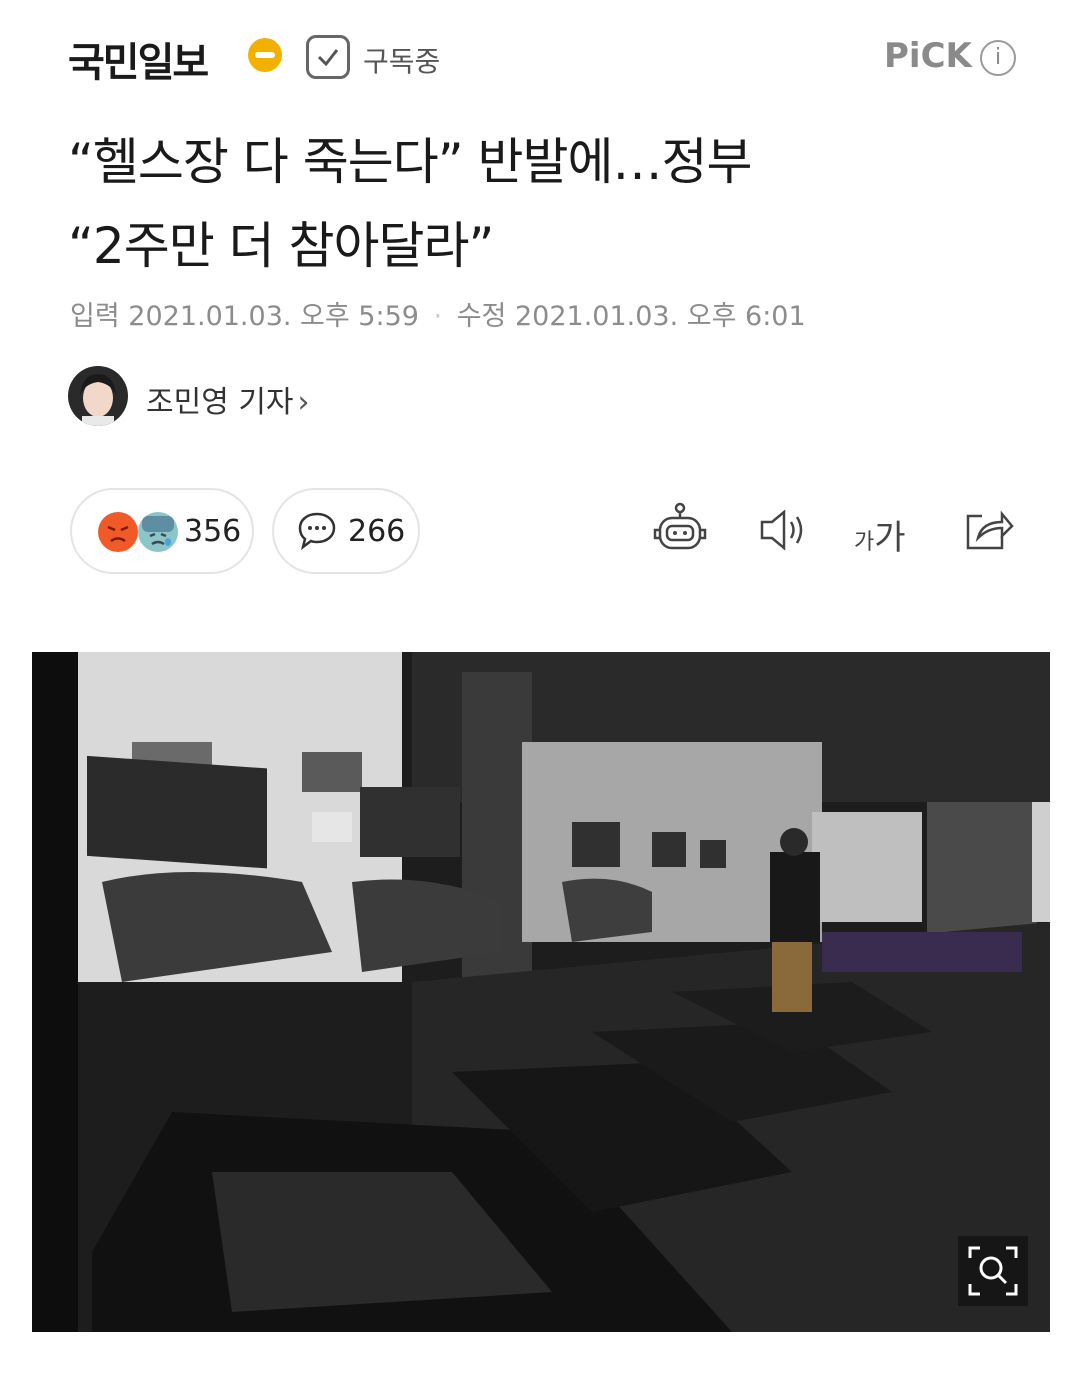  Describe the element at coordinates (95, 316) in the screenshot. I see `input-label: 입력` at that location.